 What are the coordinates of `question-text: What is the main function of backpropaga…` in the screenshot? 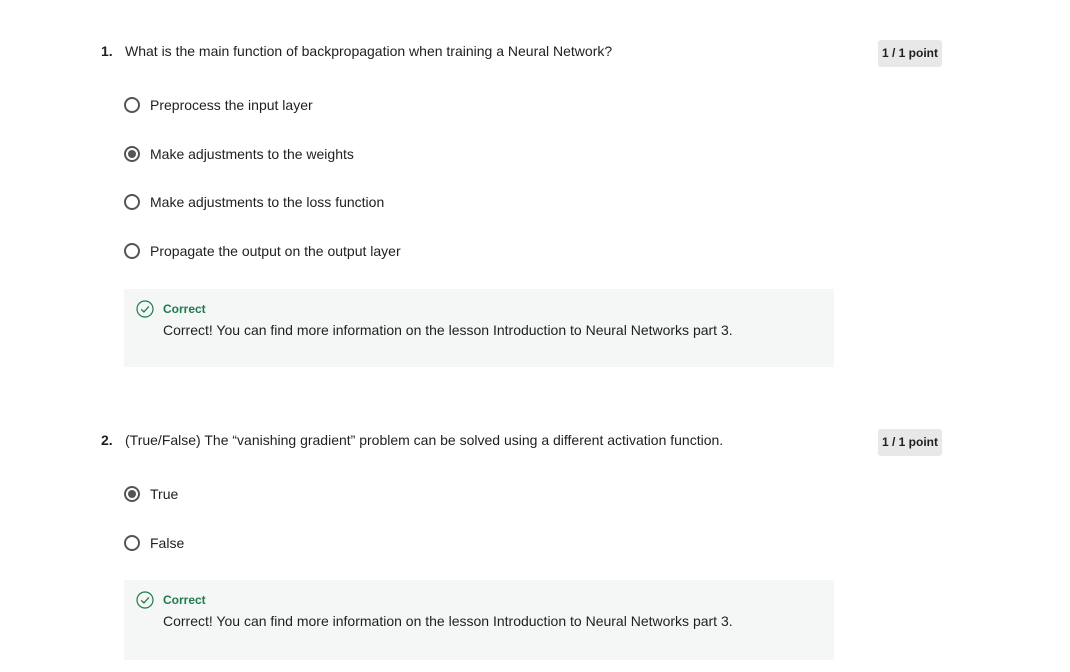 It's located at (369, 51).